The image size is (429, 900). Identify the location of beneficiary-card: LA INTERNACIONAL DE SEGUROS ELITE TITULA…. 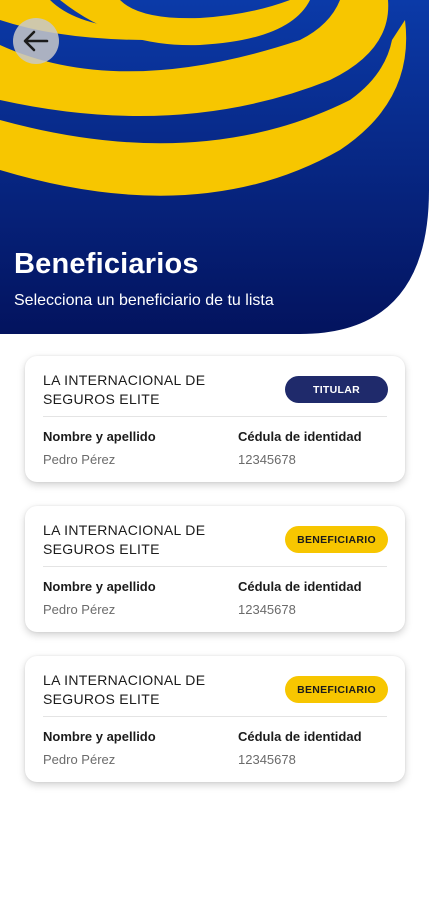
(215, 419).